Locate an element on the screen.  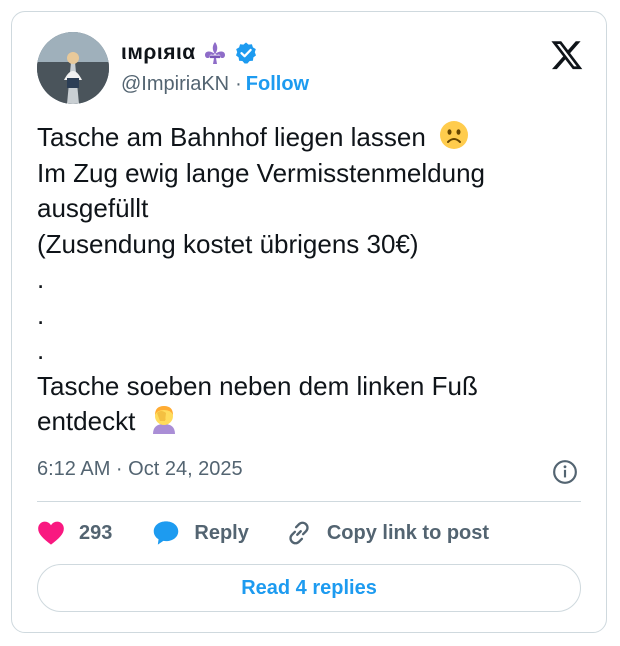
author-name-row: ιмριяια is located at coordinates (189, 53).